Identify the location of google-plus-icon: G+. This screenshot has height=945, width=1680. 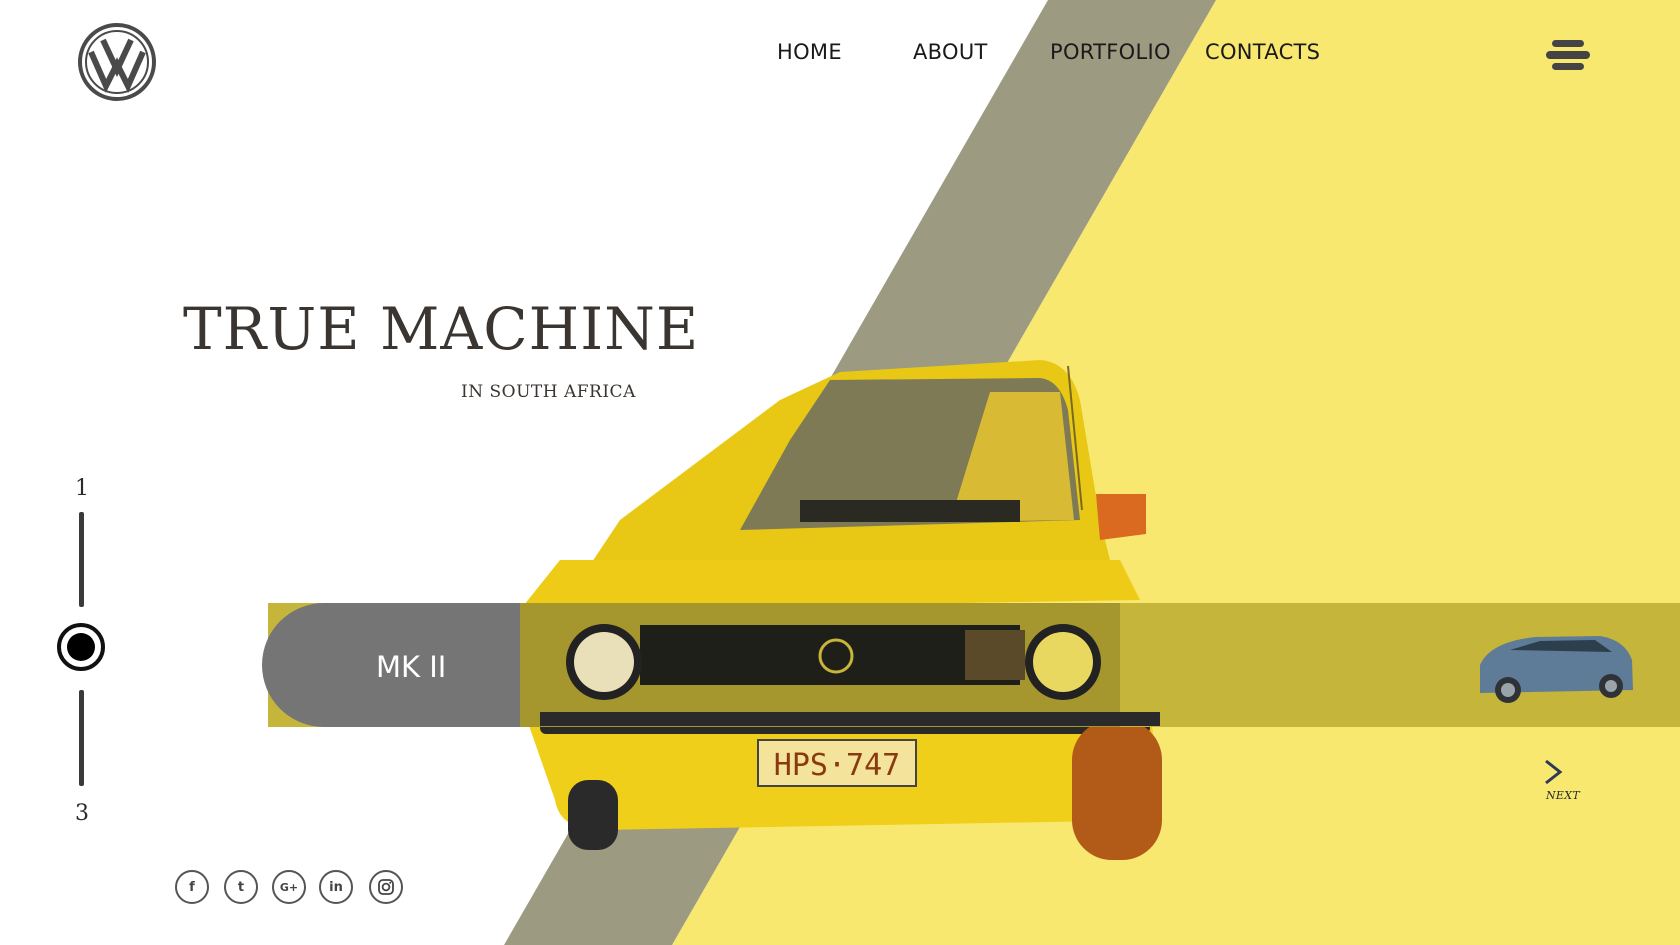
(289, 887).